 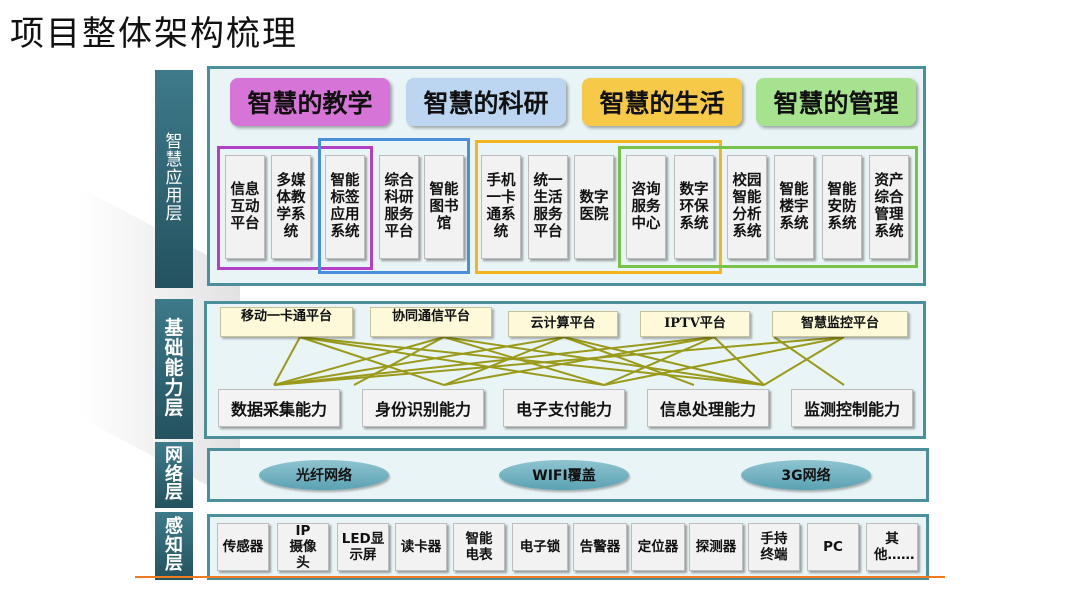 What do you see at coordinates (708, 408) in the screenshot?
I see `capability-item: 信息处理能力` at bounding box center [708, 408].